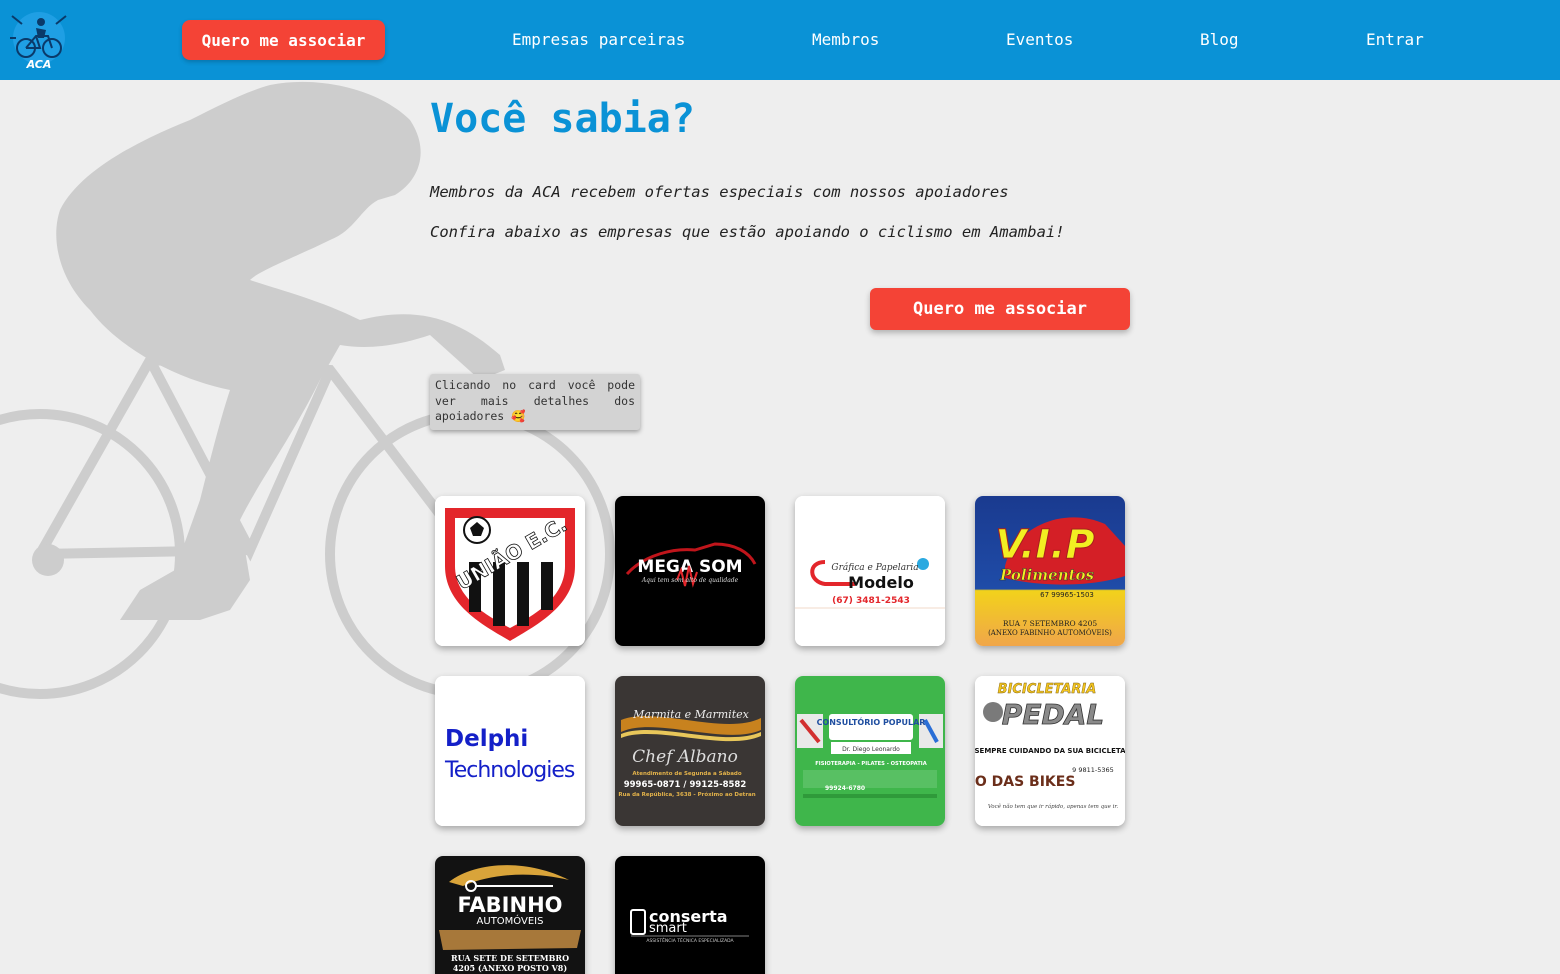  Describe the element at coordinates (509, 905) in the screenshot. I see `svg-text: FABINHO` at that location.